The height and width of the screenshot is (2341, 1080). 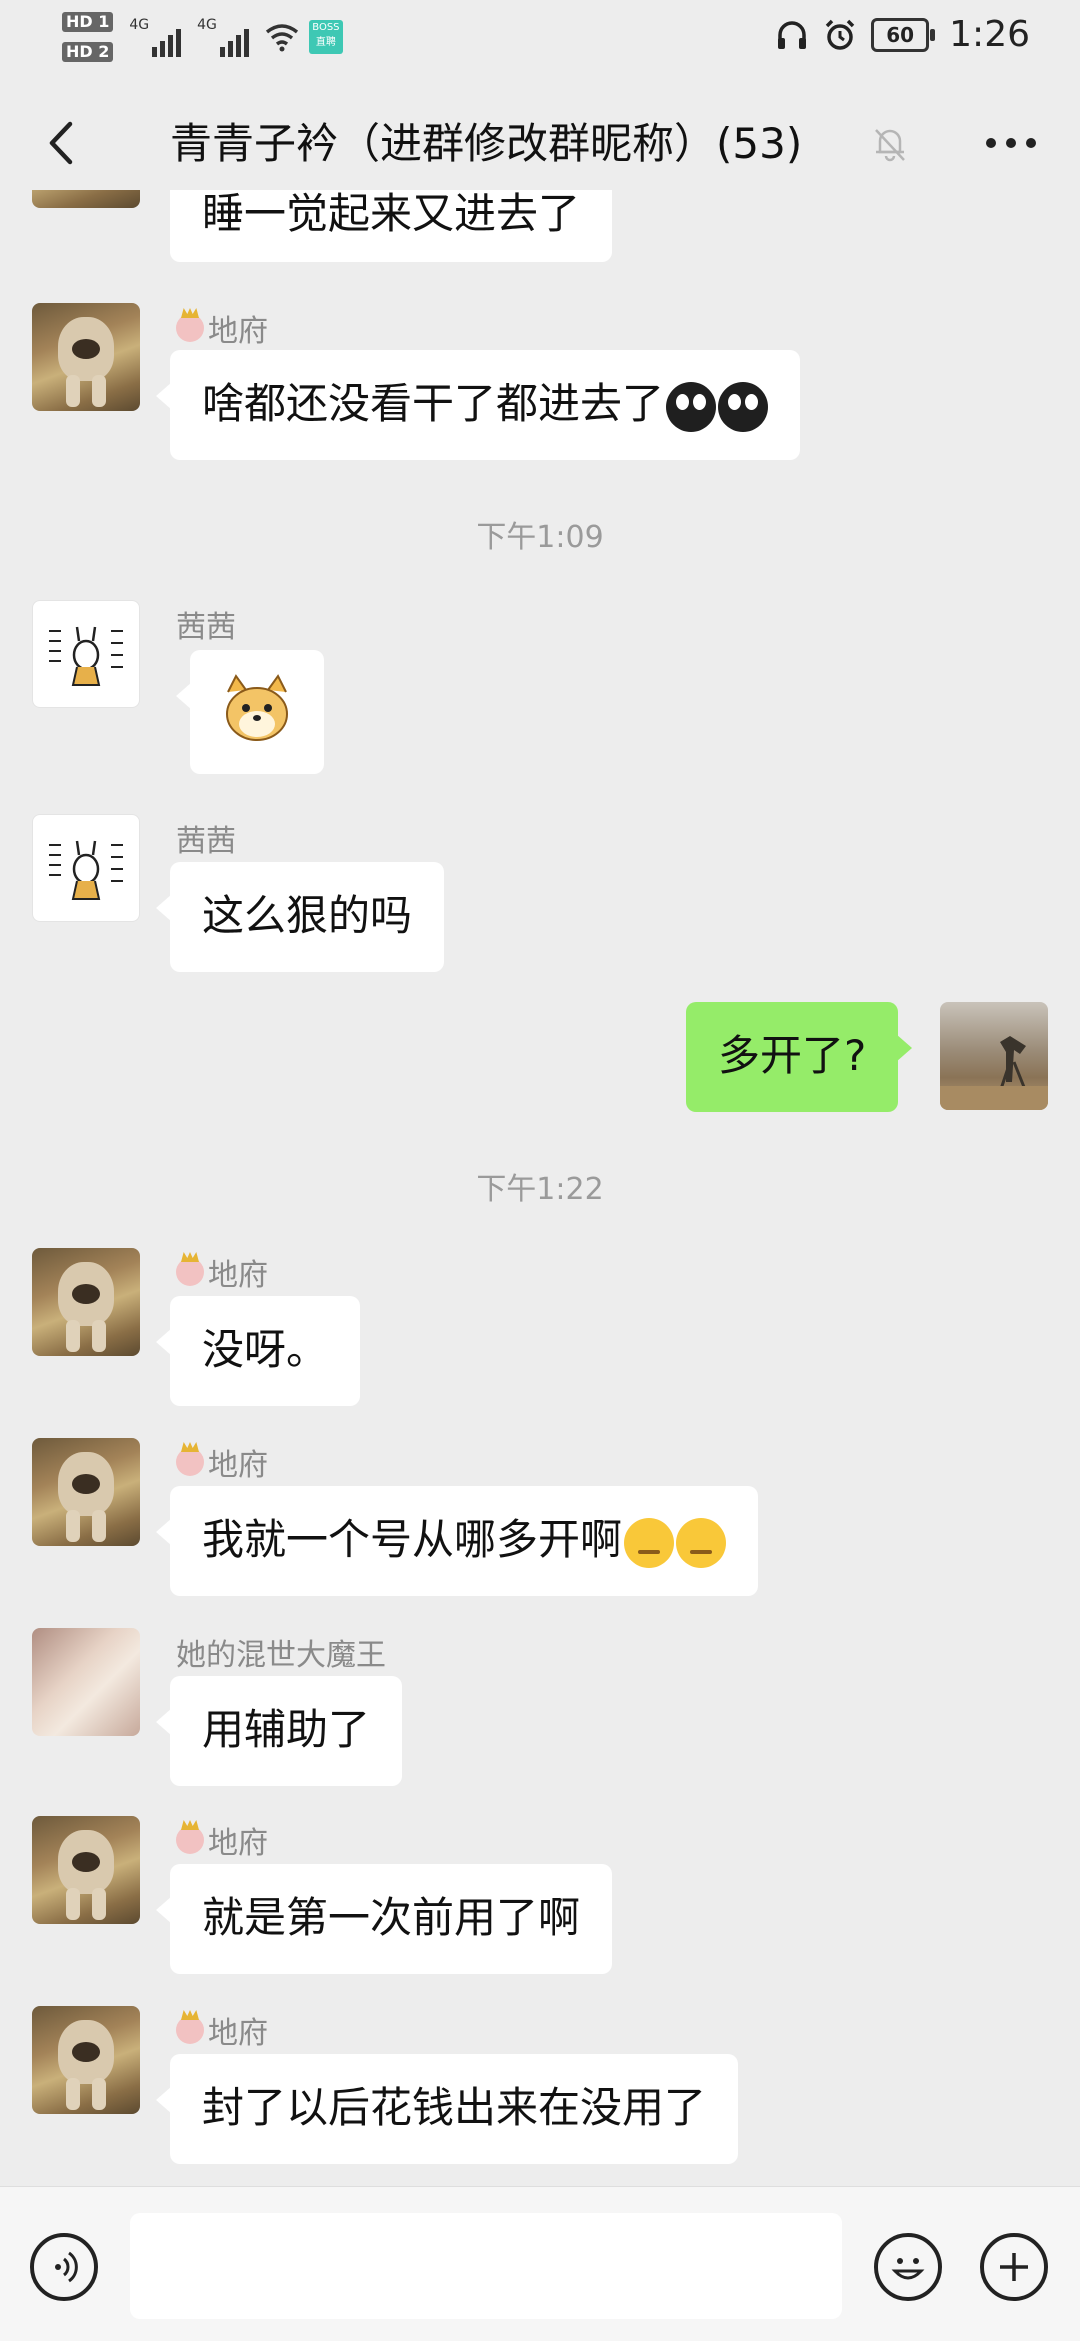 What do you see at coordinates (325, 37) in the screenshot?
I see `boss-app-badge: BOSS 直聘` at bounding box center [325, 37].